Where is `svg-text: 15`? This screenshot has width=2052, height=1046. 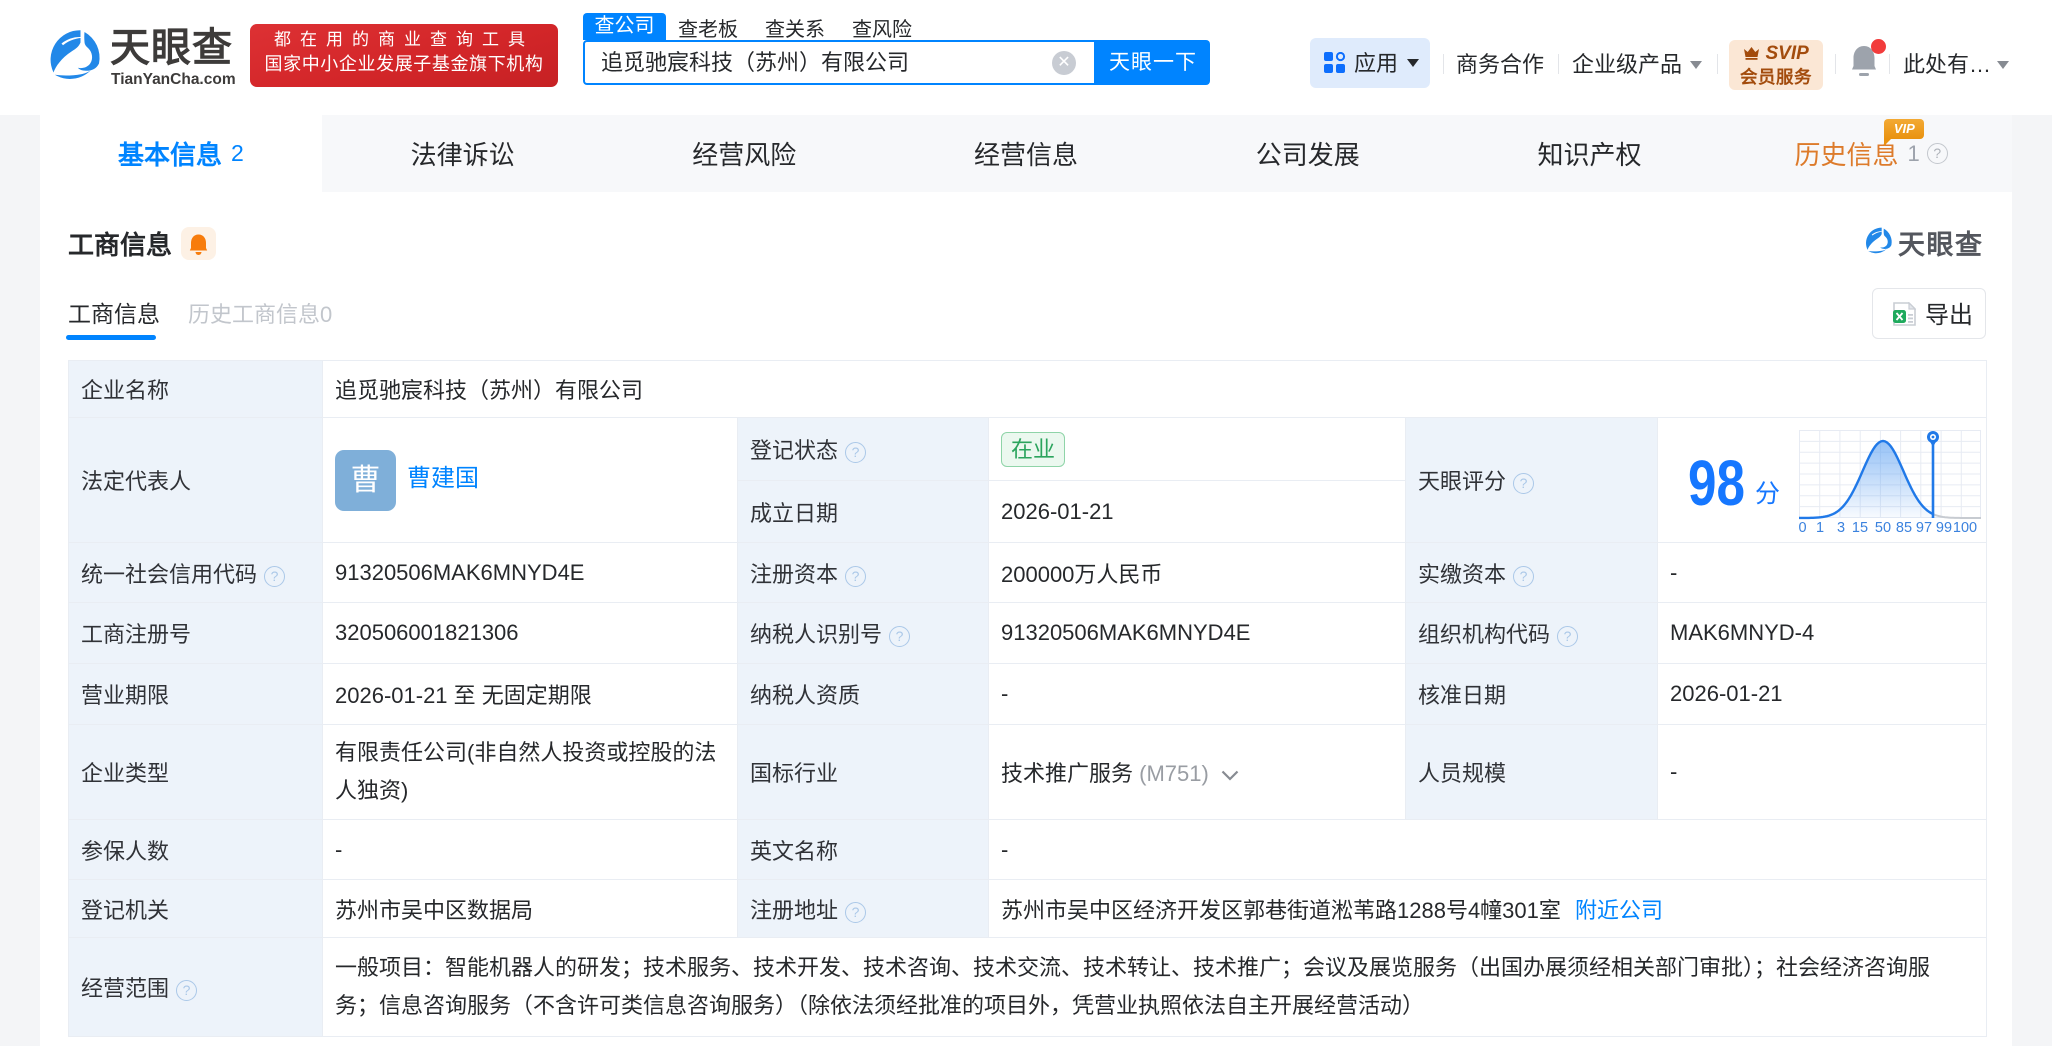
svg-text: 15 is located at coordinates (1860, 528).